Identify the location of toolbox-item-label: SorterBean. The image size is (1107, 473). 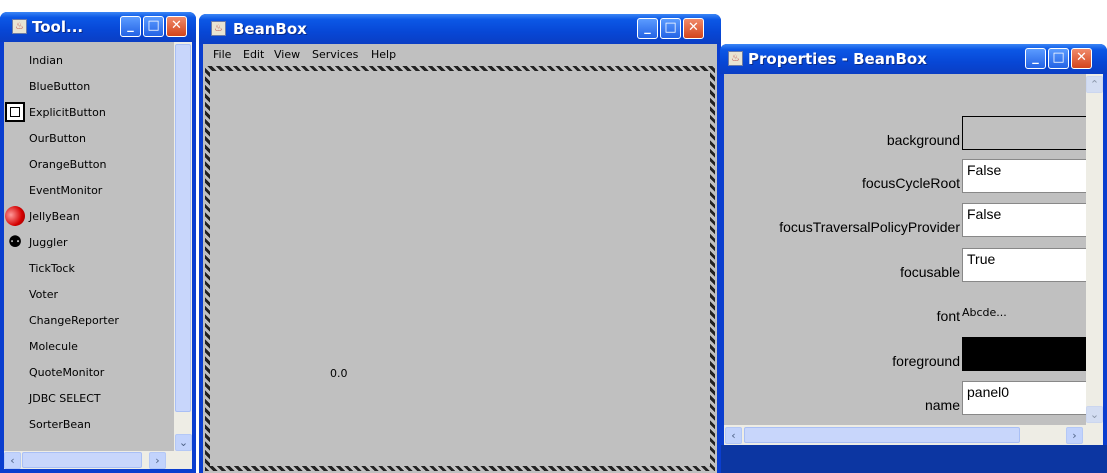
(60, 424).